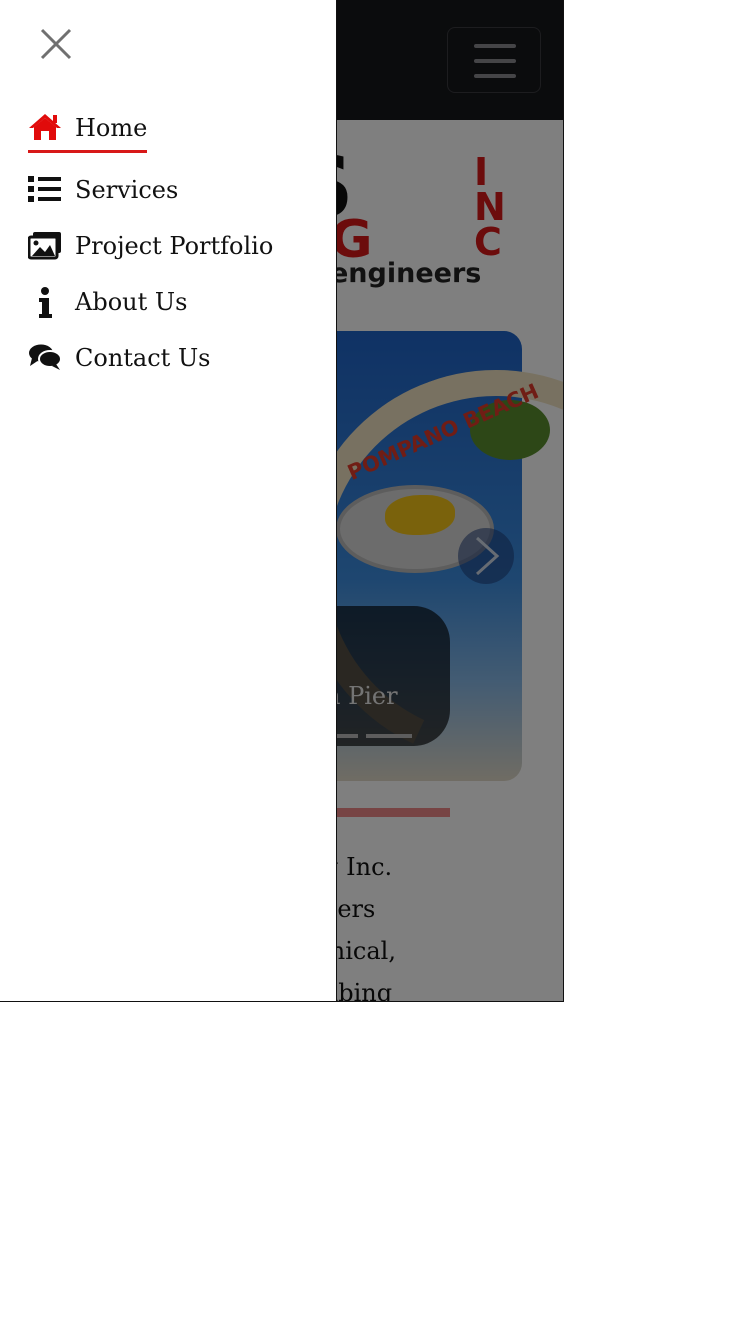  Describe the element at coordinates (111, 128) in the screenshot. I see `menu-item-label: Home` at that location.